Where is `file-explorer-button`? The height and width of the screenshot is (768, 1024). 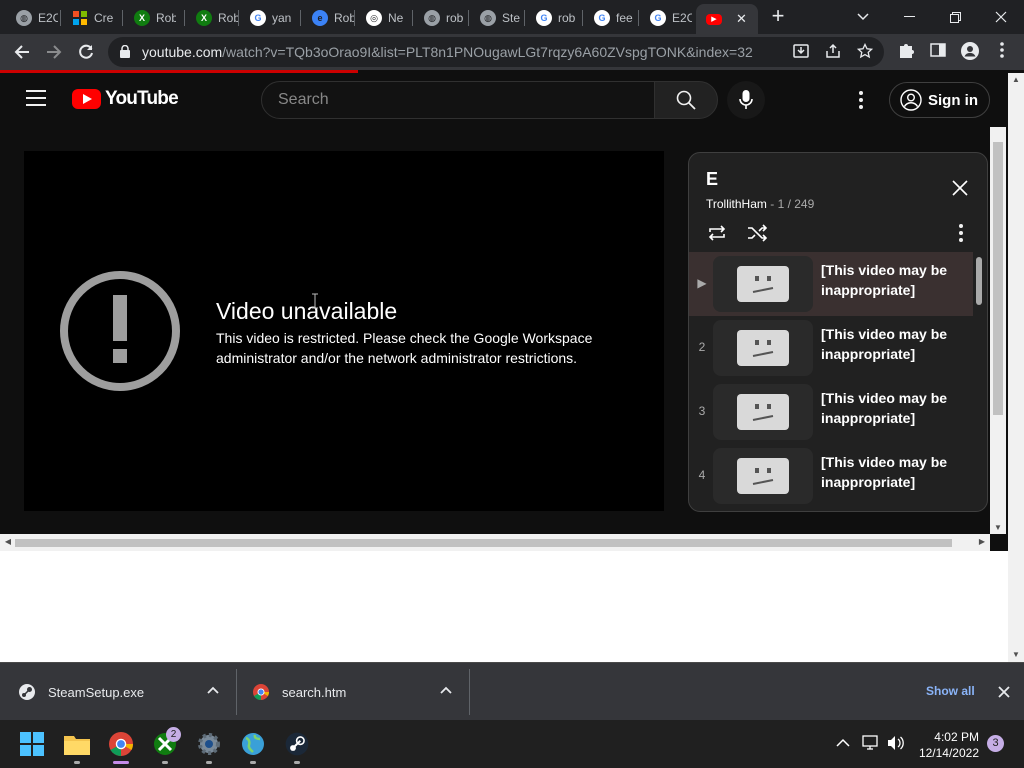 file-explorer-button is located at coordinates (77, 744).